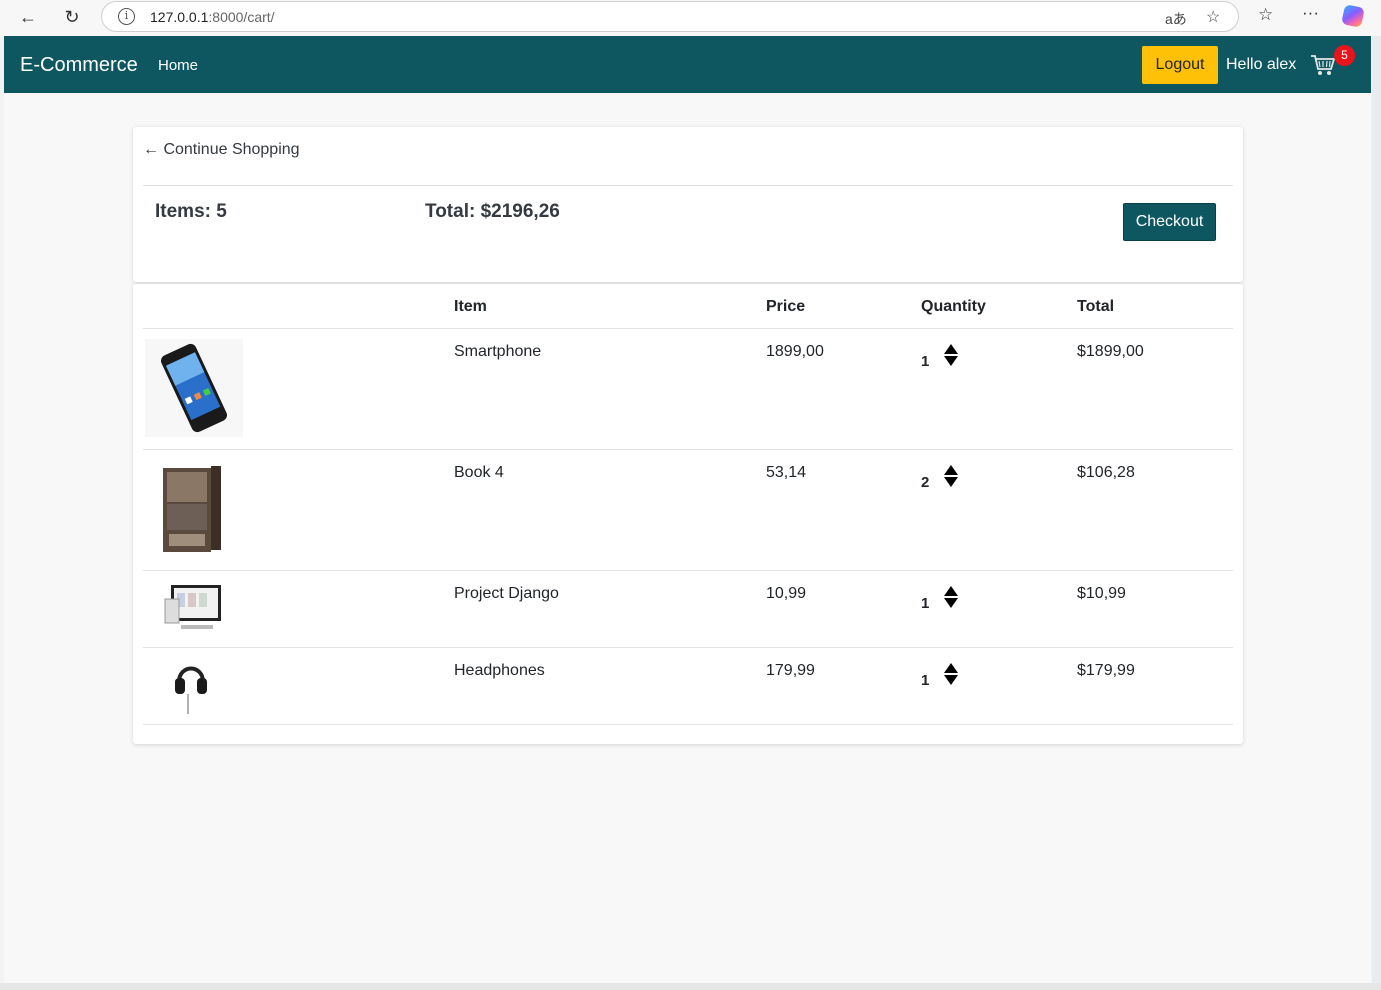  I want to click on nav-home-link: Home, so click(178, 65).